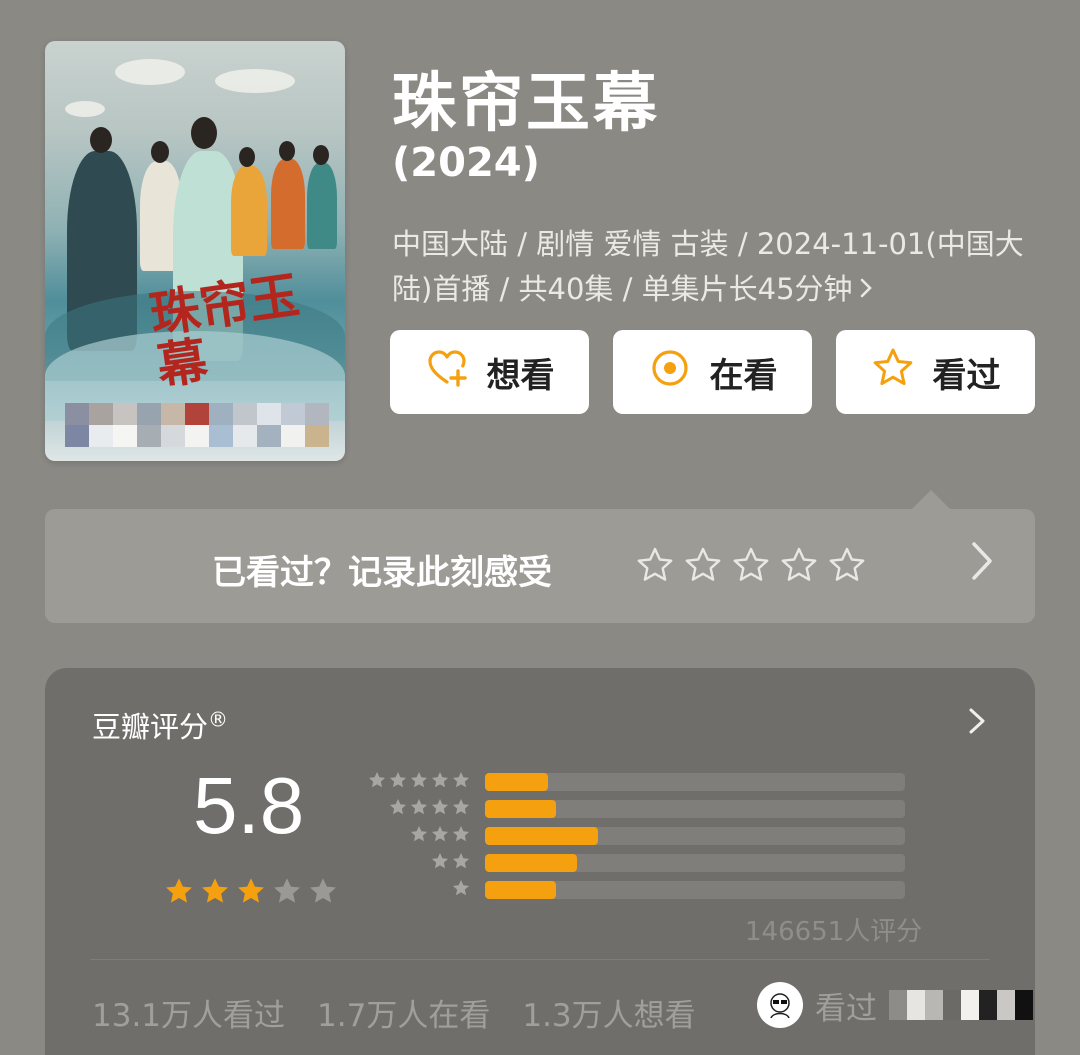 The height and width of the screenshot is (1055, 1080). I want to click on rate-stars, so click(751, 567).